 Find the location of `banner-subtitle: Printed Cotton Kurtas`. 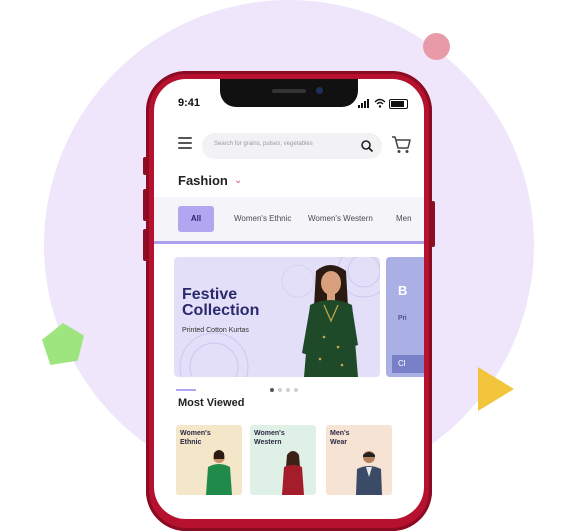

banner-subtitle: Printed Cotton Kurtas is located at coordinates (215, 330).